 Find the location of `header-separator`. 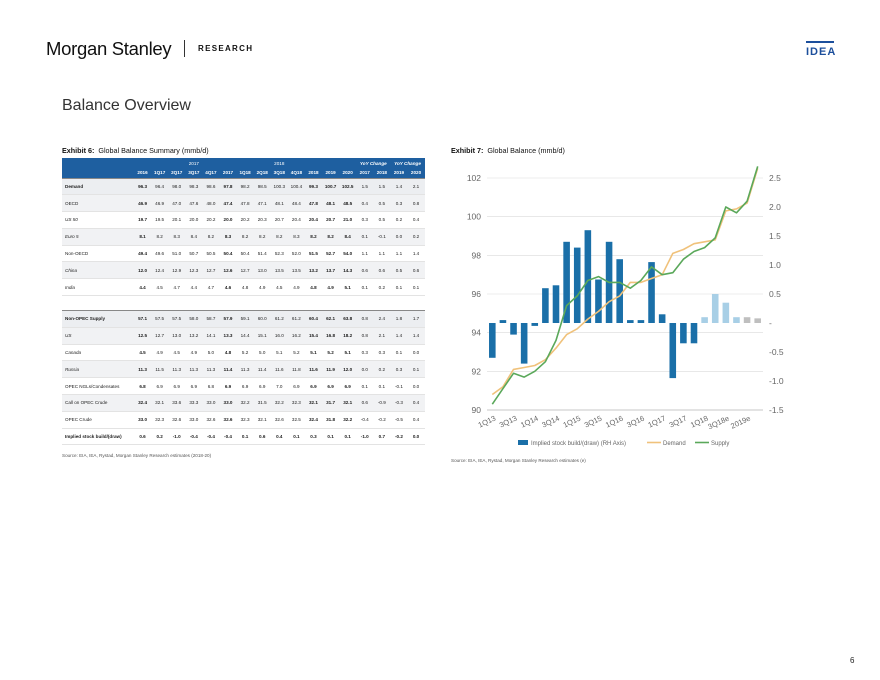

header-separator is located at coordinates (184, 48).